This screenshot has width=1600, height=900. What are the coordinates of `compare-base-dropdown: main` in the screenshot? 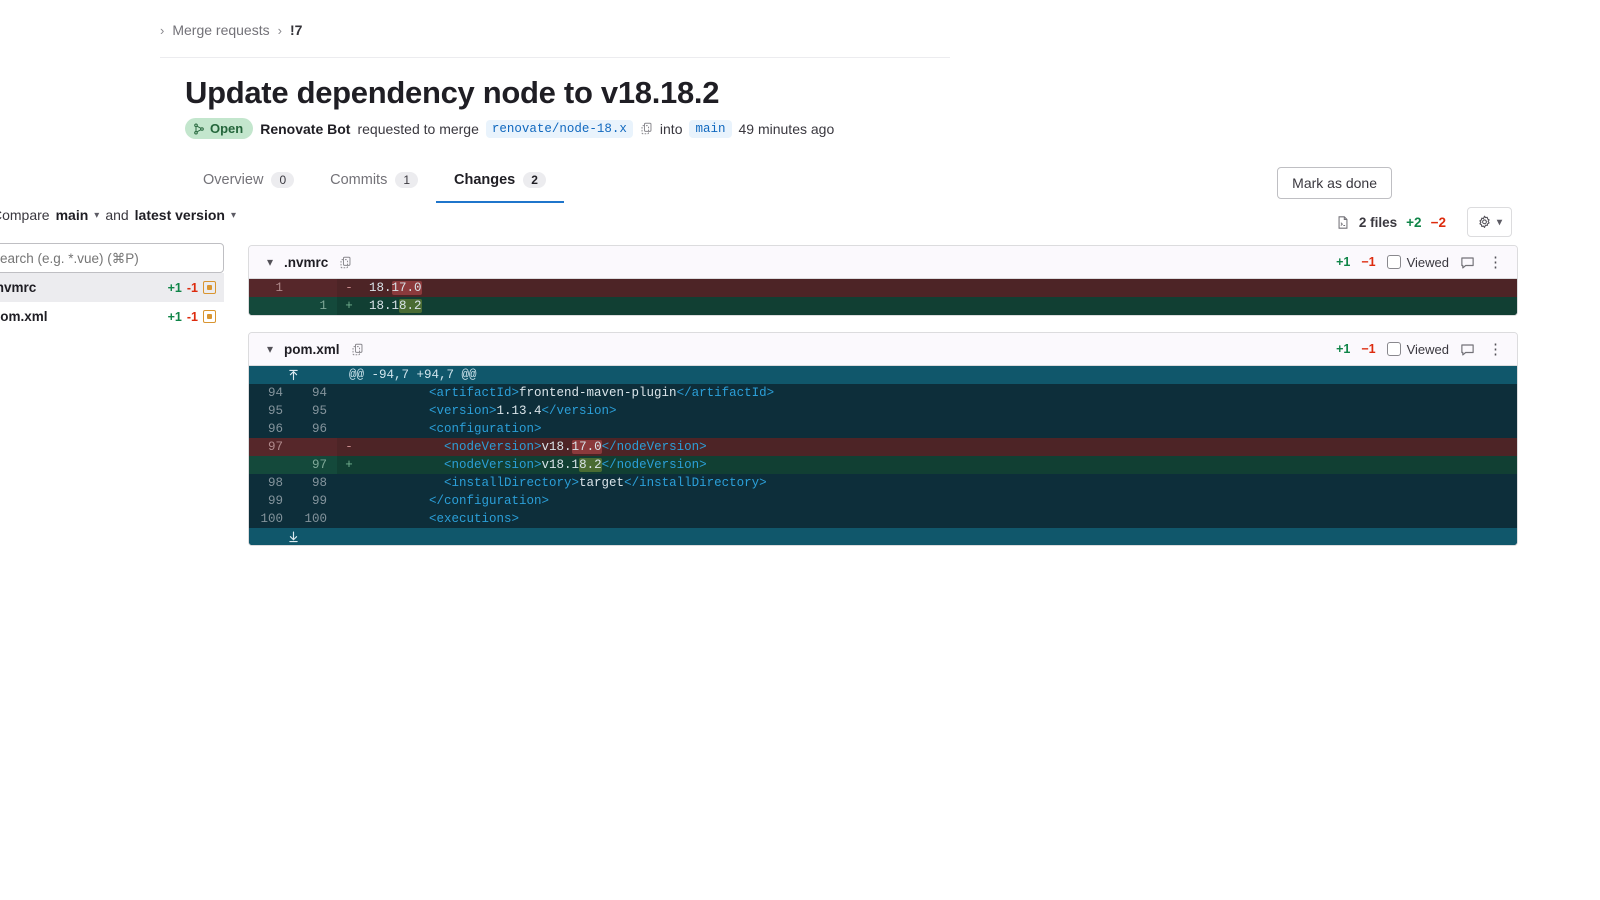 It's located at (72, 215).